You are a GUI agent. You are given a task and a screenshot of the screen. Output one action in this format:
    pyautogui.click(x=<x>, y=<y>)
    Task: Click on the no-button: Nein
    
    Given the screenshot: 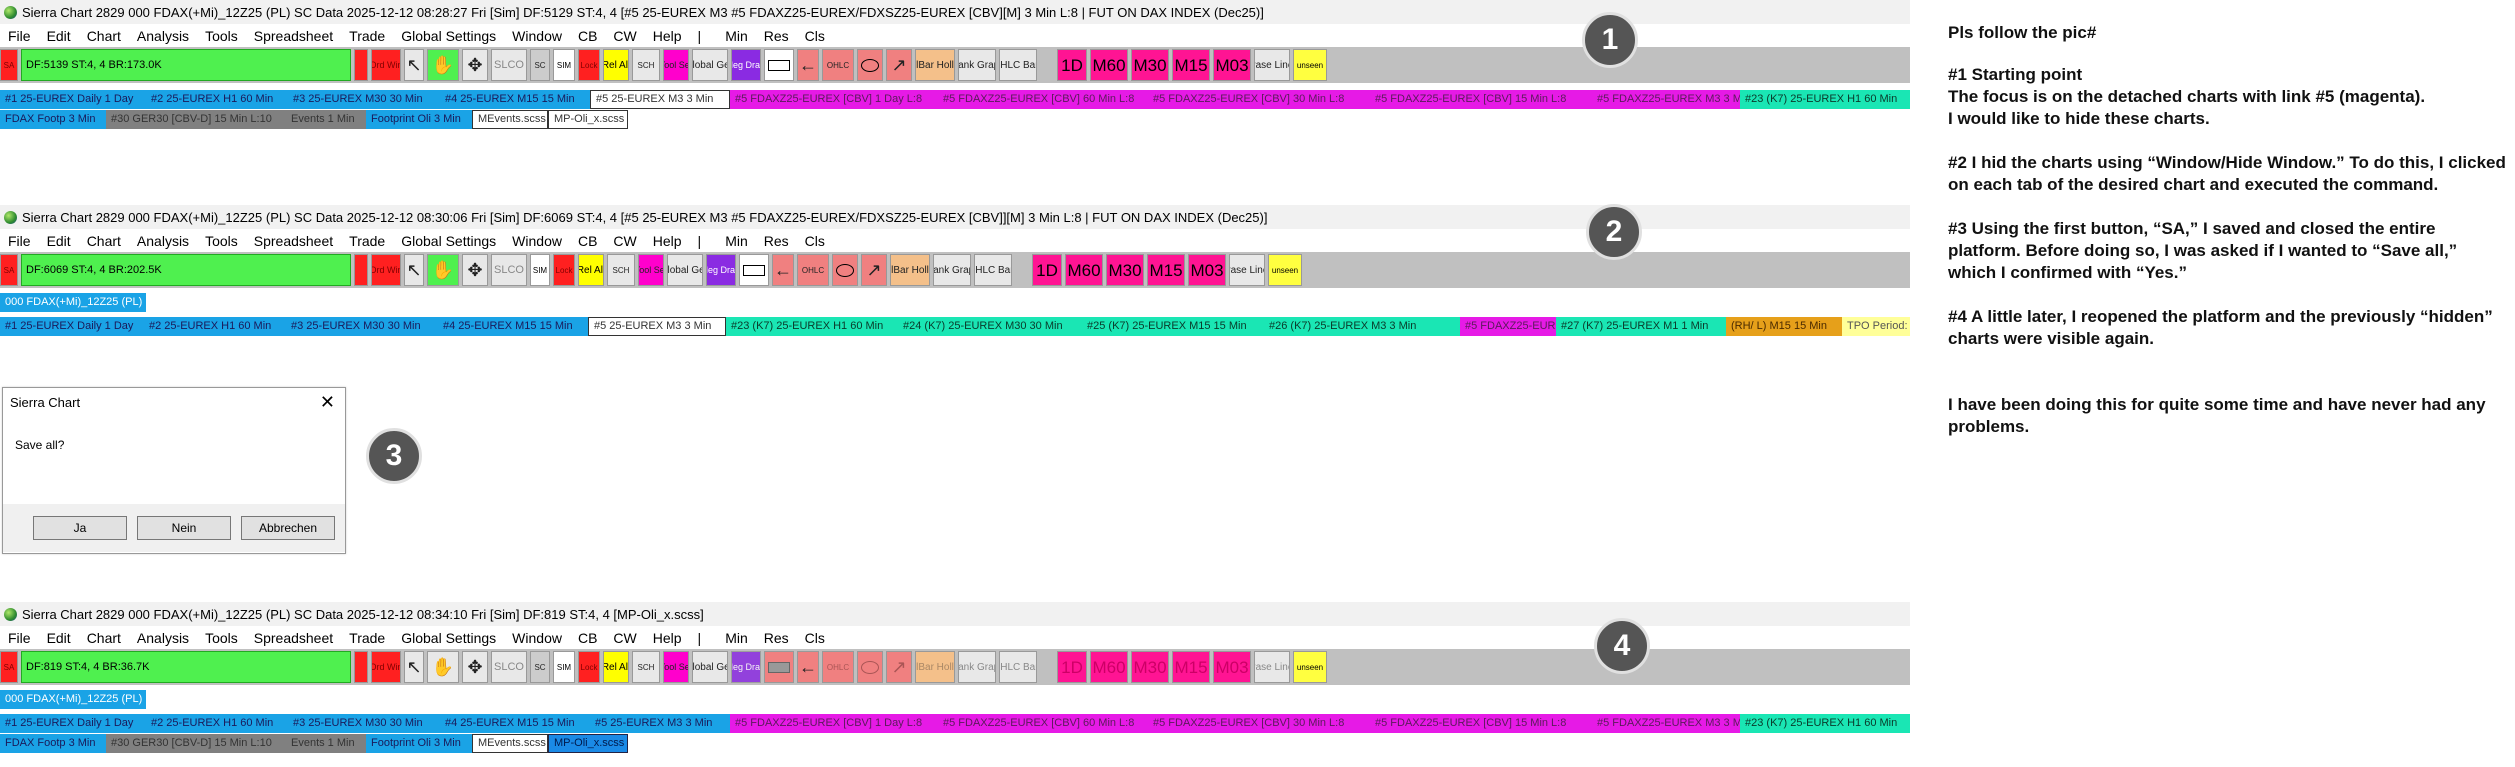 What is the action you would take?
    pyautogui.click(x=184, y=528)
    